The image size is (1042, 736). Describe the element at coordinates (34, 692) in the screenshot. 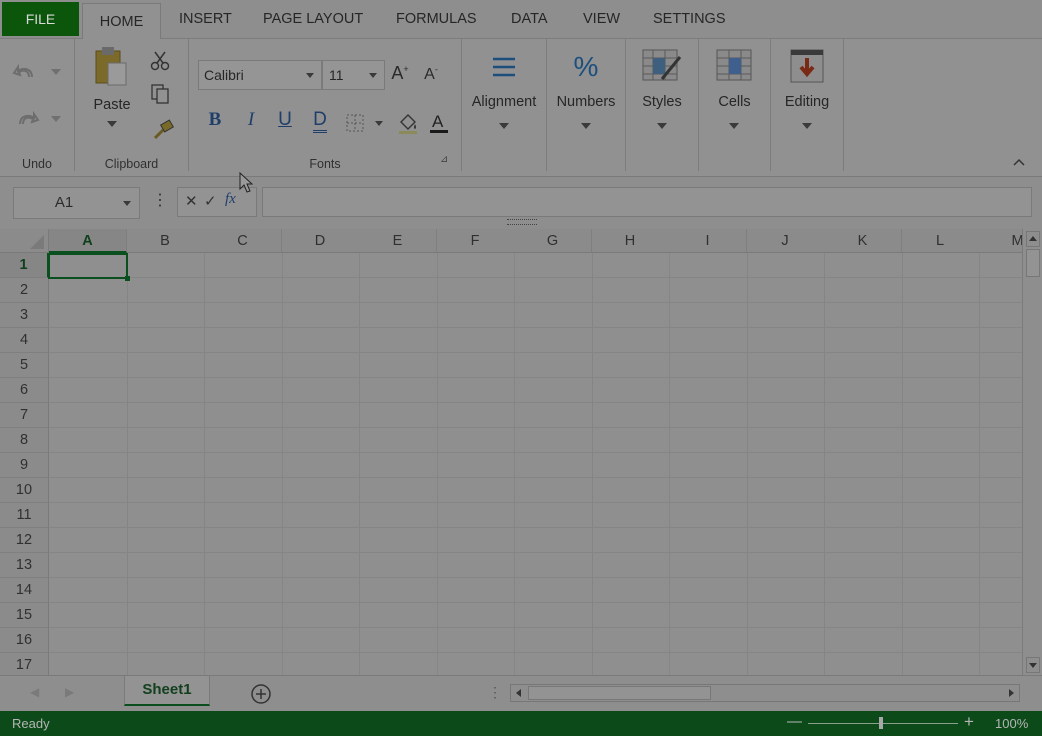

I see `prev-sheet-icon: ◀` at that location.